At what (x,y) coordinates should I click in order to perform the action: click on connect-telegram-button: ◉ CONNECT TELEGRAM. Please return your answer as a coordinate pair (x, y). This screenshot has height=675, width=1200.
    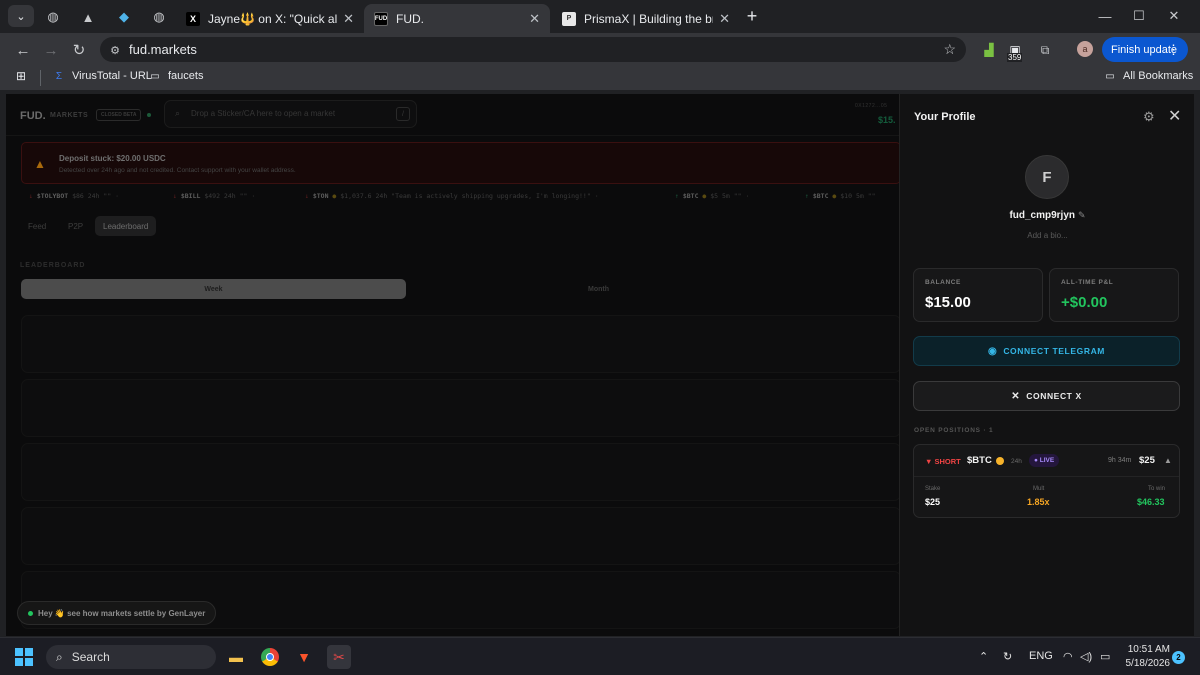
    Looking at the image, I should click on (1046, 351).